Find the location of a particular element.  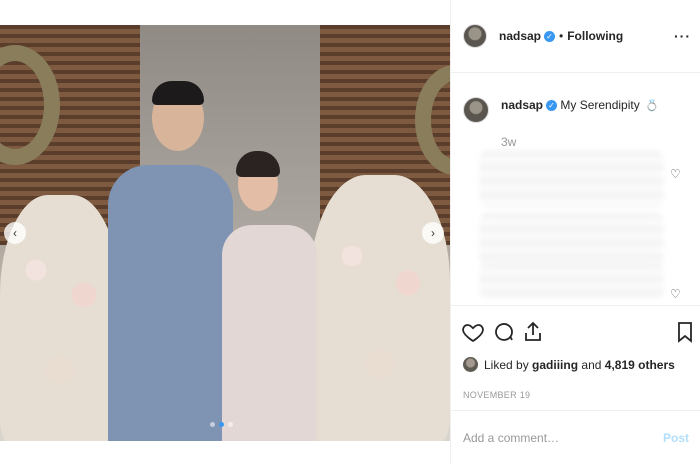

carousel-next-button: › is located at coordinates (433, 233).